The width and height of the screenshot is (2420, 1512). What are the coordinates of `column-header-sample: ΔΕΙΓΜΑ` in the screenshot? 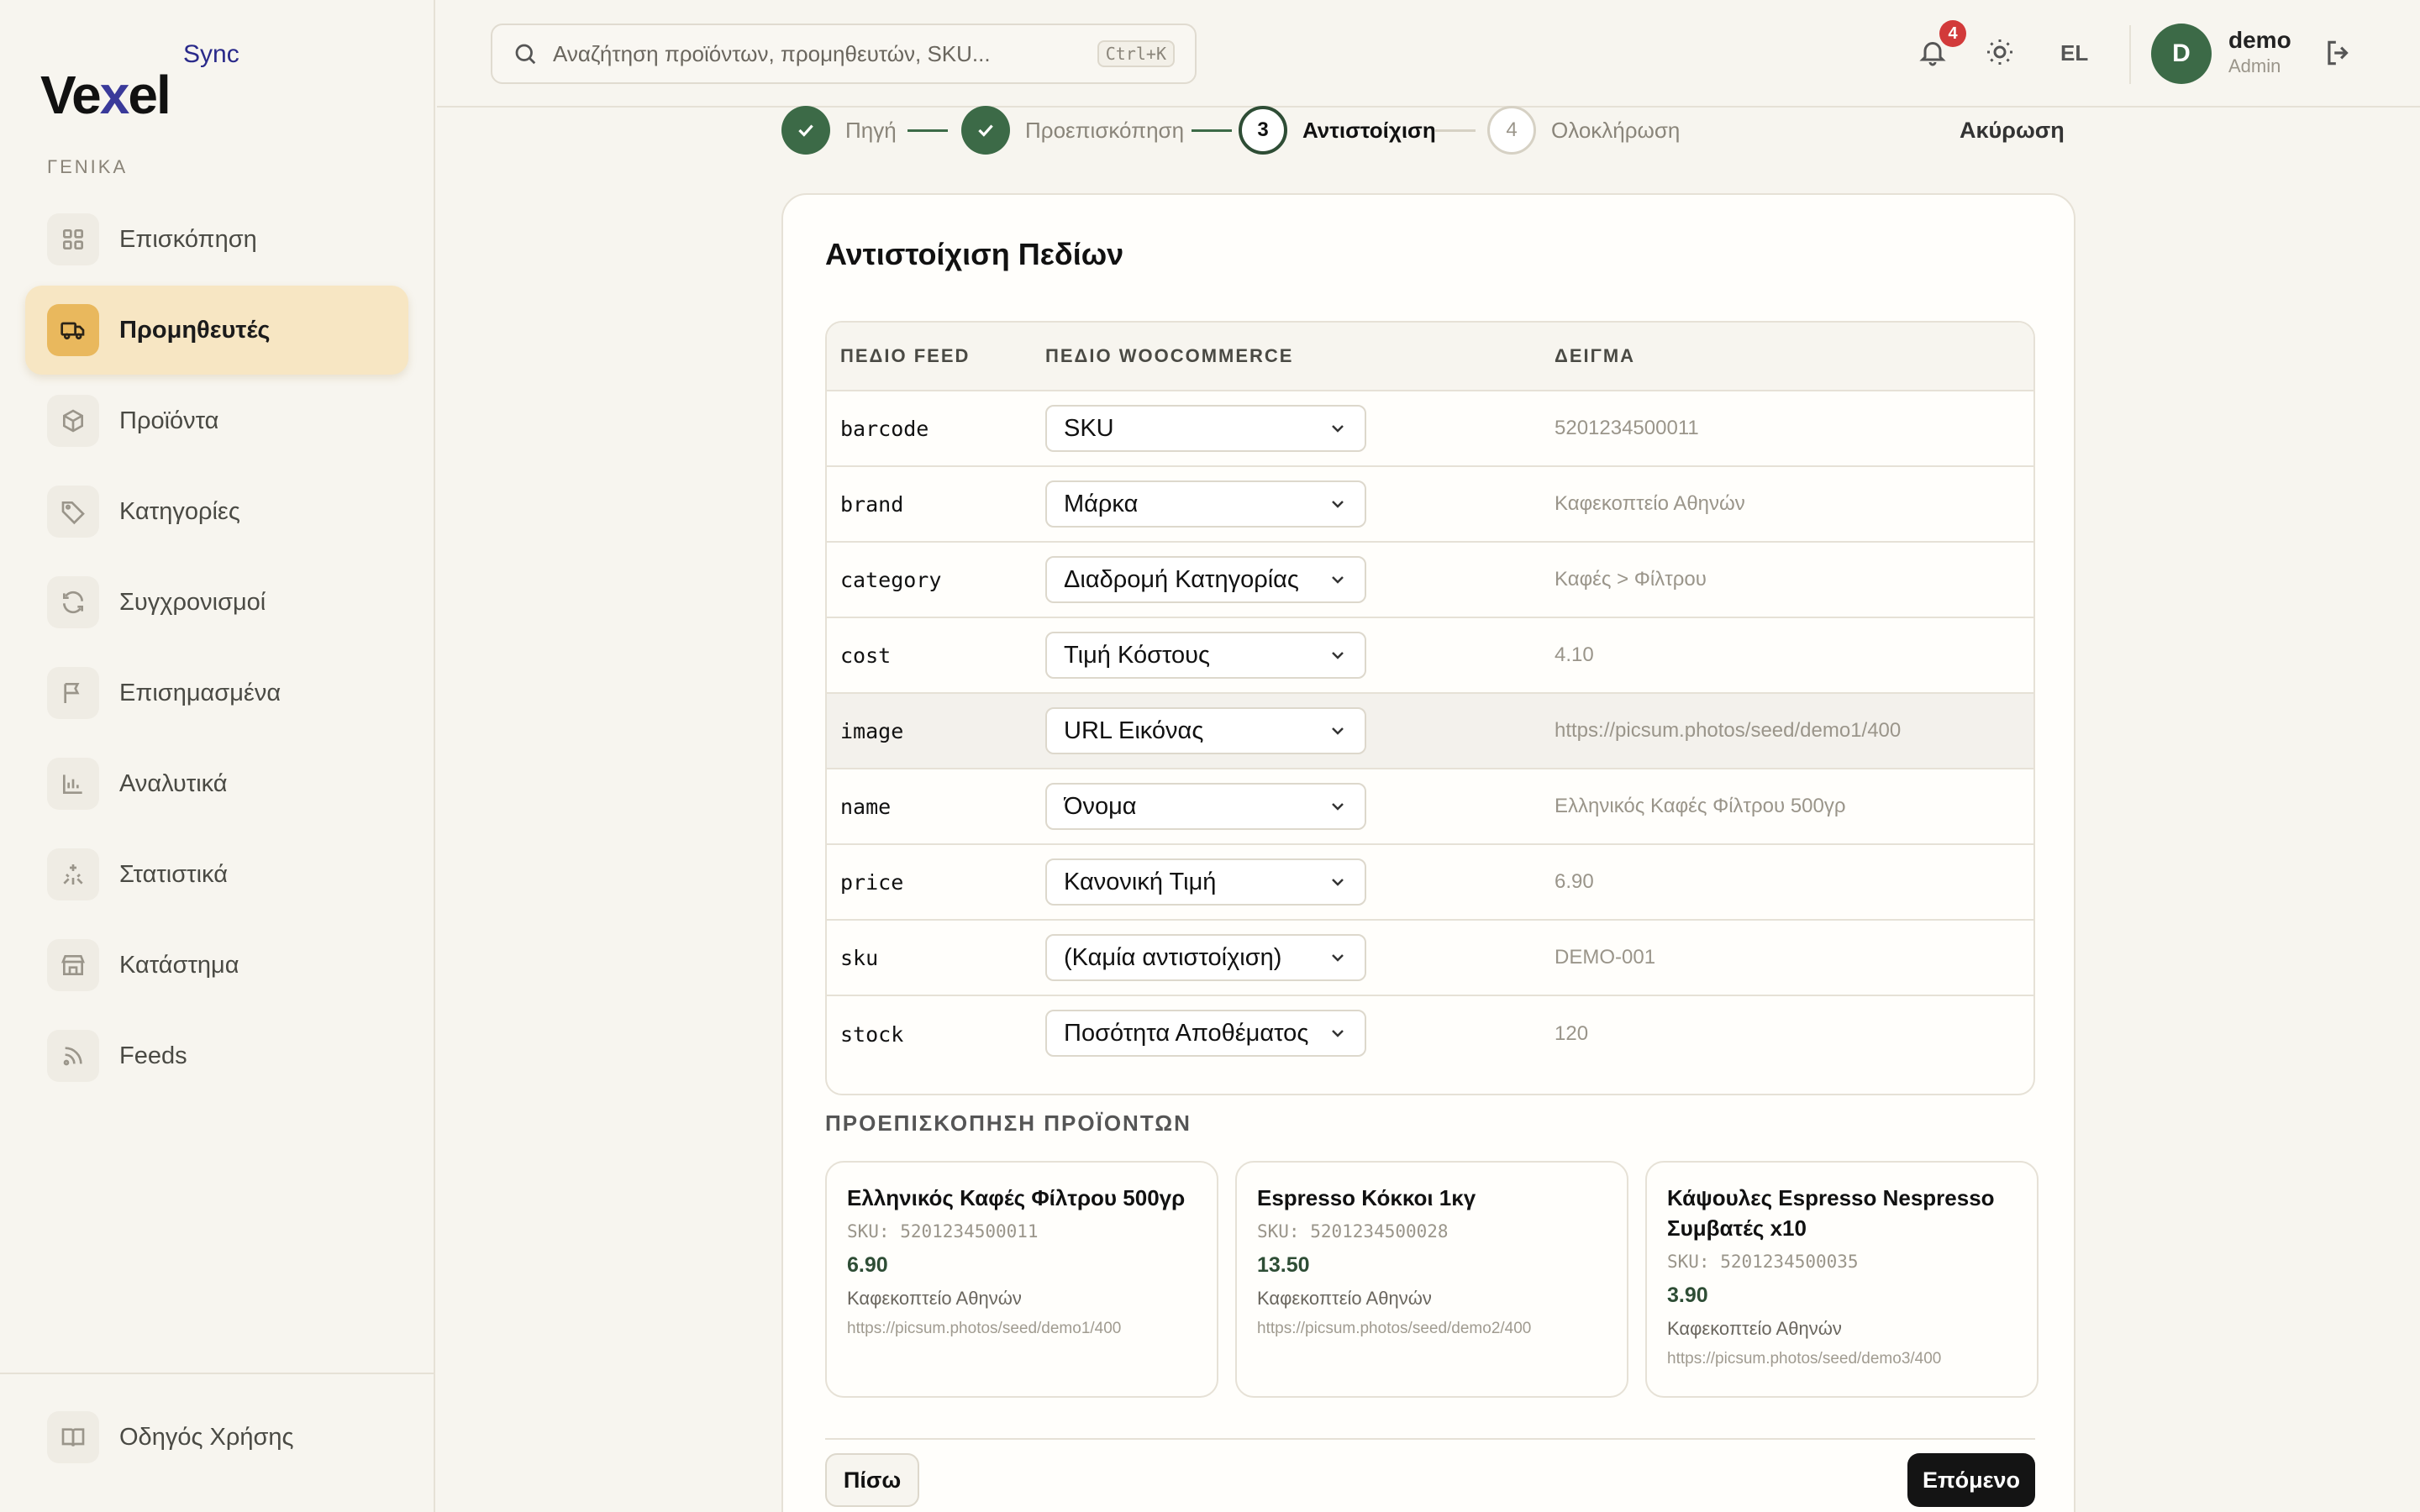 It's located at (1595, 355).